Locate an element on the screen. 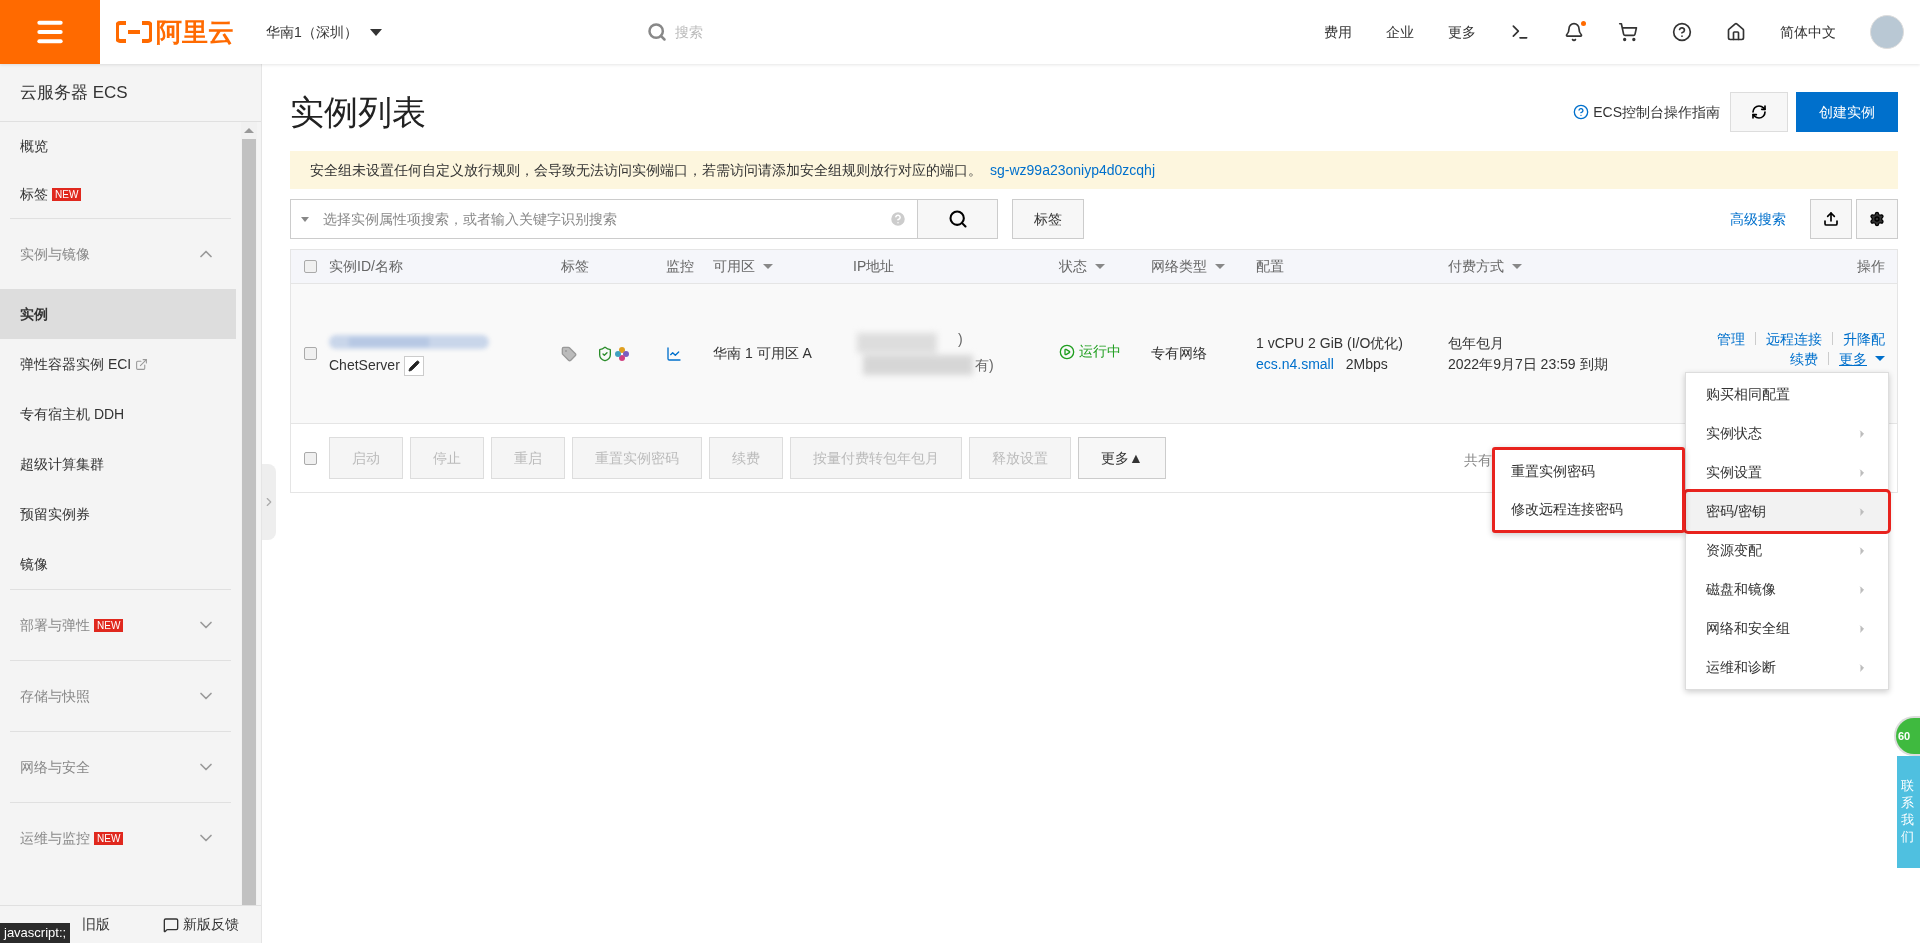 The height and width of the screenshot is (943, 1920). security-group-link: sg-wz99a23oniyp4d0zcqhj is located at coordinates (1072, 170).